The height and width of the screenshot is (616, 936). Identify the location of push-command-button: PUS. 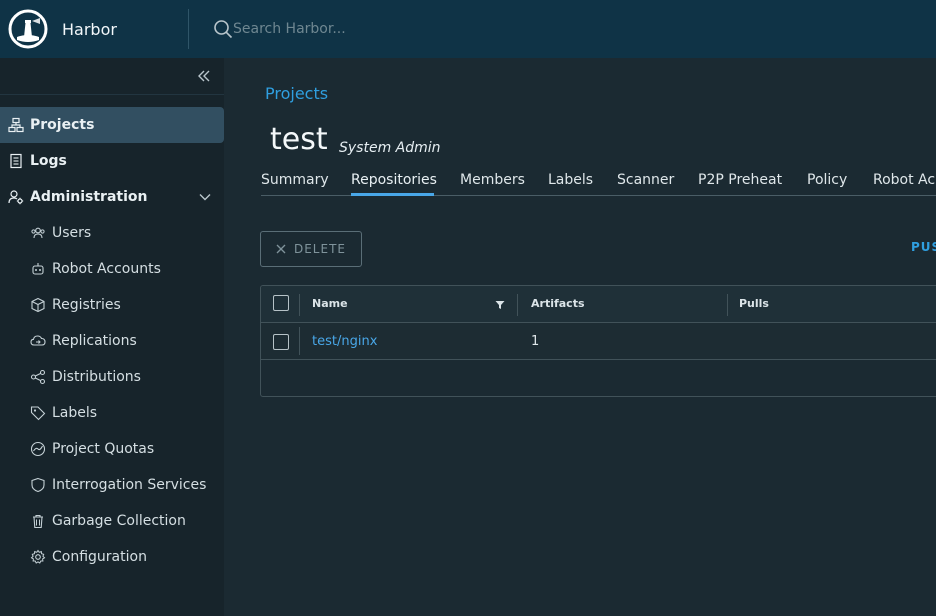
(923, 247).